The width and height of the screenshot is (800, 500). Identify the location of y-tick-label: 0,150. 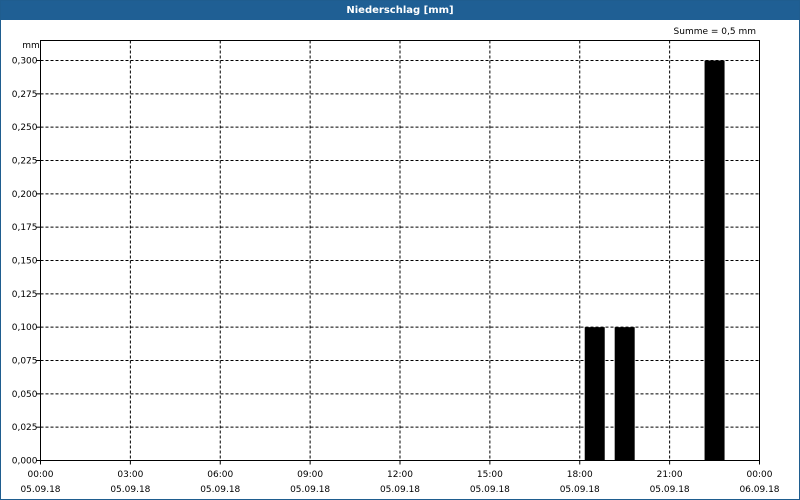
(25, 262).